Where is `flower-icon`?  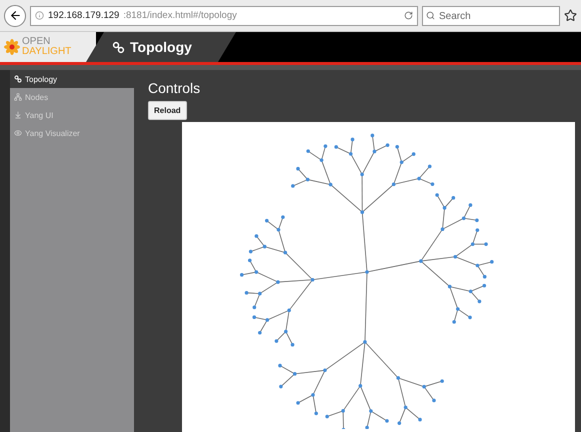 flower-icon is located at coordinates (12, 47).